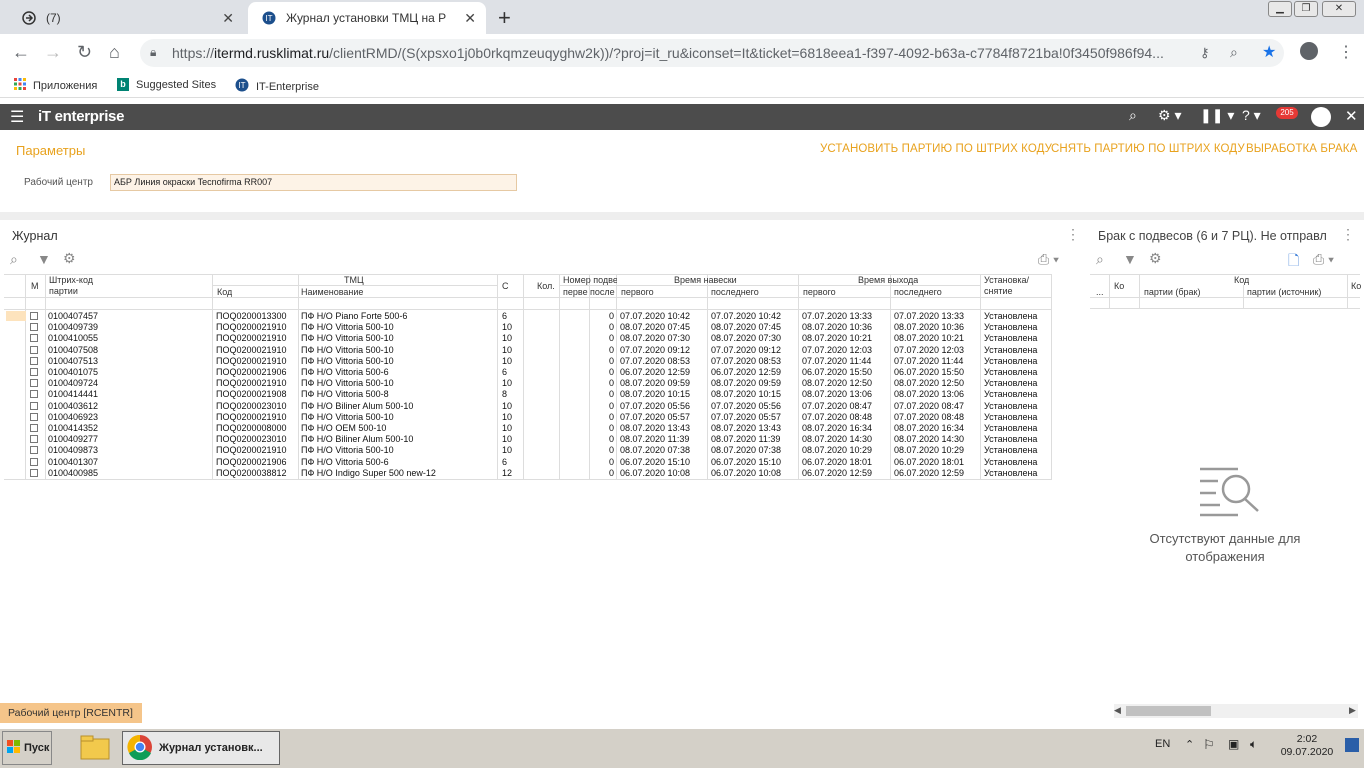 Image resolution: width=1364 pixels, height=768 pixels. What do you see at coordinates (603, 292) in the screenshot?
I see `col-header-hanger-last: после` at bounding box center [603, 292].